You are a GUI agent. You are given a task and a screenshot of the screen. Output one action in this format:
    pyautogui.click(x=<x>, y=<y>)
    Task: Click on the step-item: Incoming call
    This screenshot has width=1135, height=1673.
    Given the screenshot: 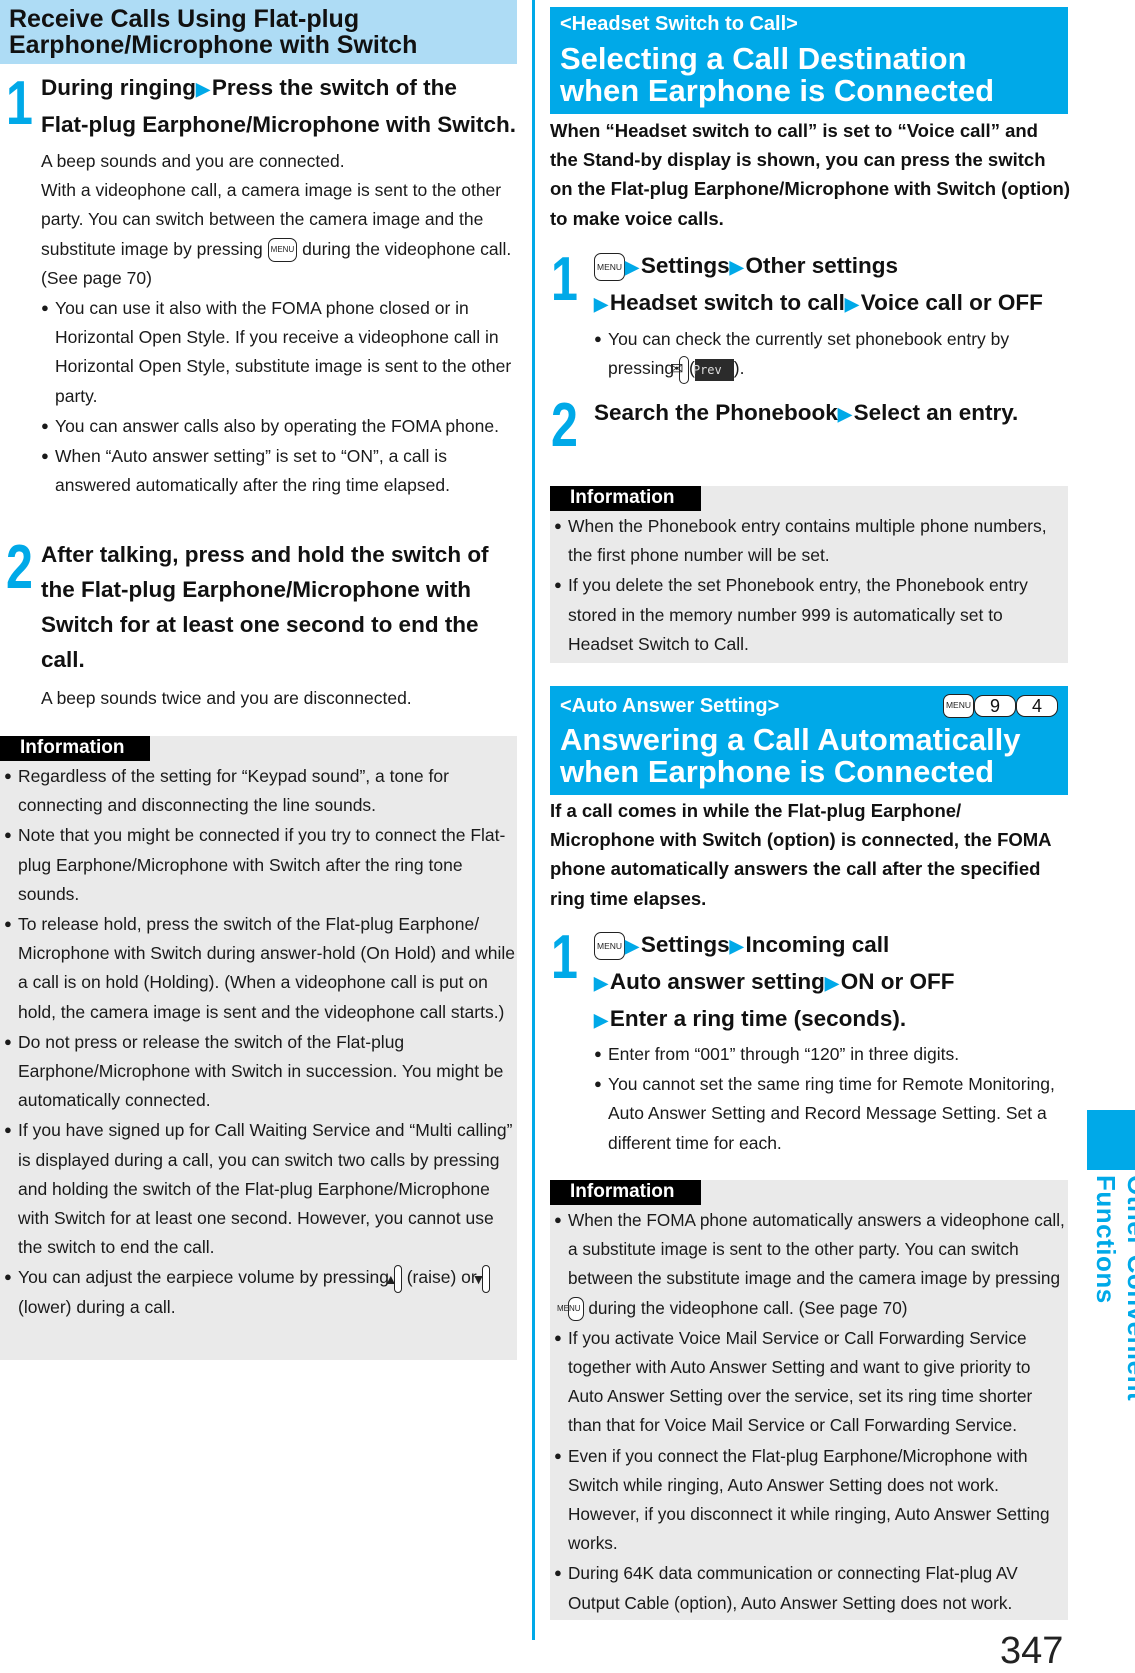 What is the action you would take?
    pyautogui.click(x=817, y=944)
    